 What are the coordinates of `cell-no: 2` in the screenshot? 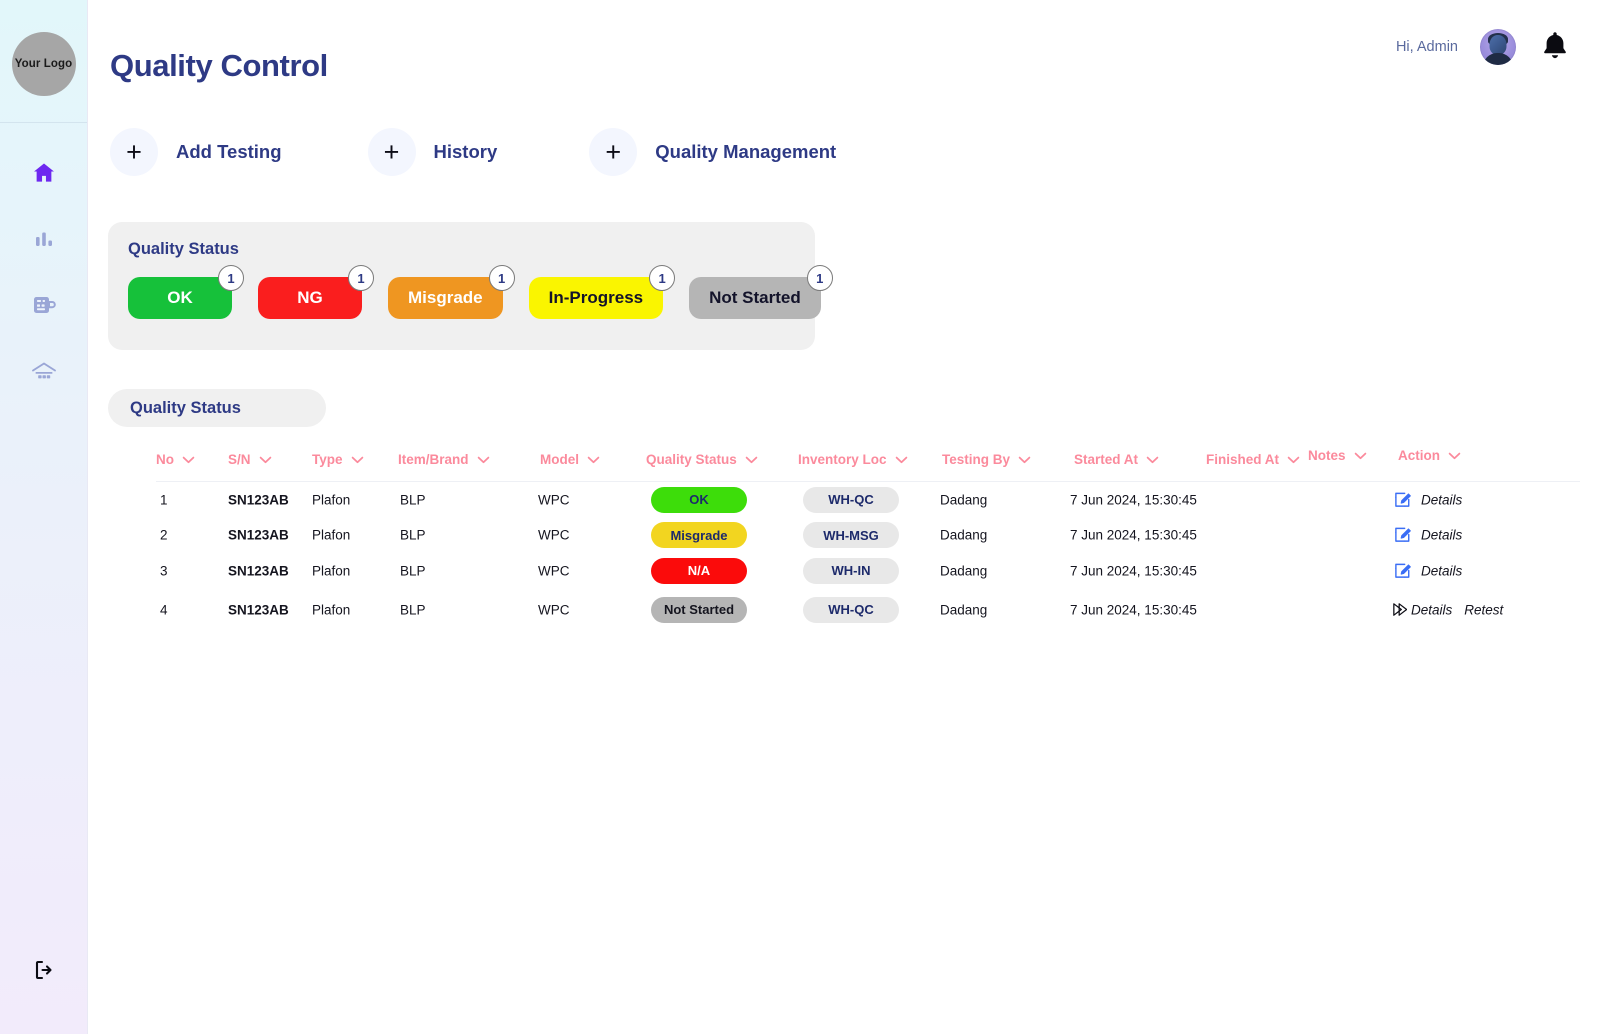 It's located at (164, 535).